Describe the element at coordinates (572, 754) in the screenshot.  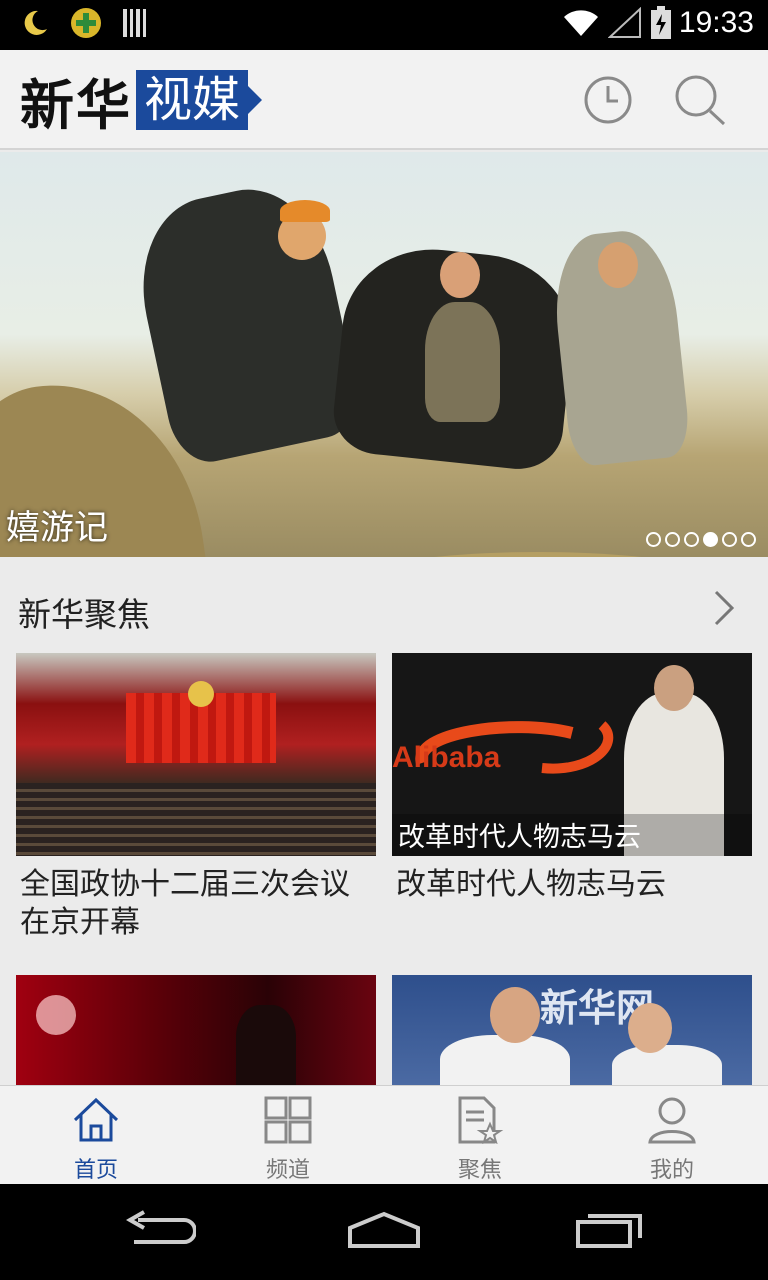
I see `news-thumbnail: Alibaba 改革时代人物志马云` at that location.